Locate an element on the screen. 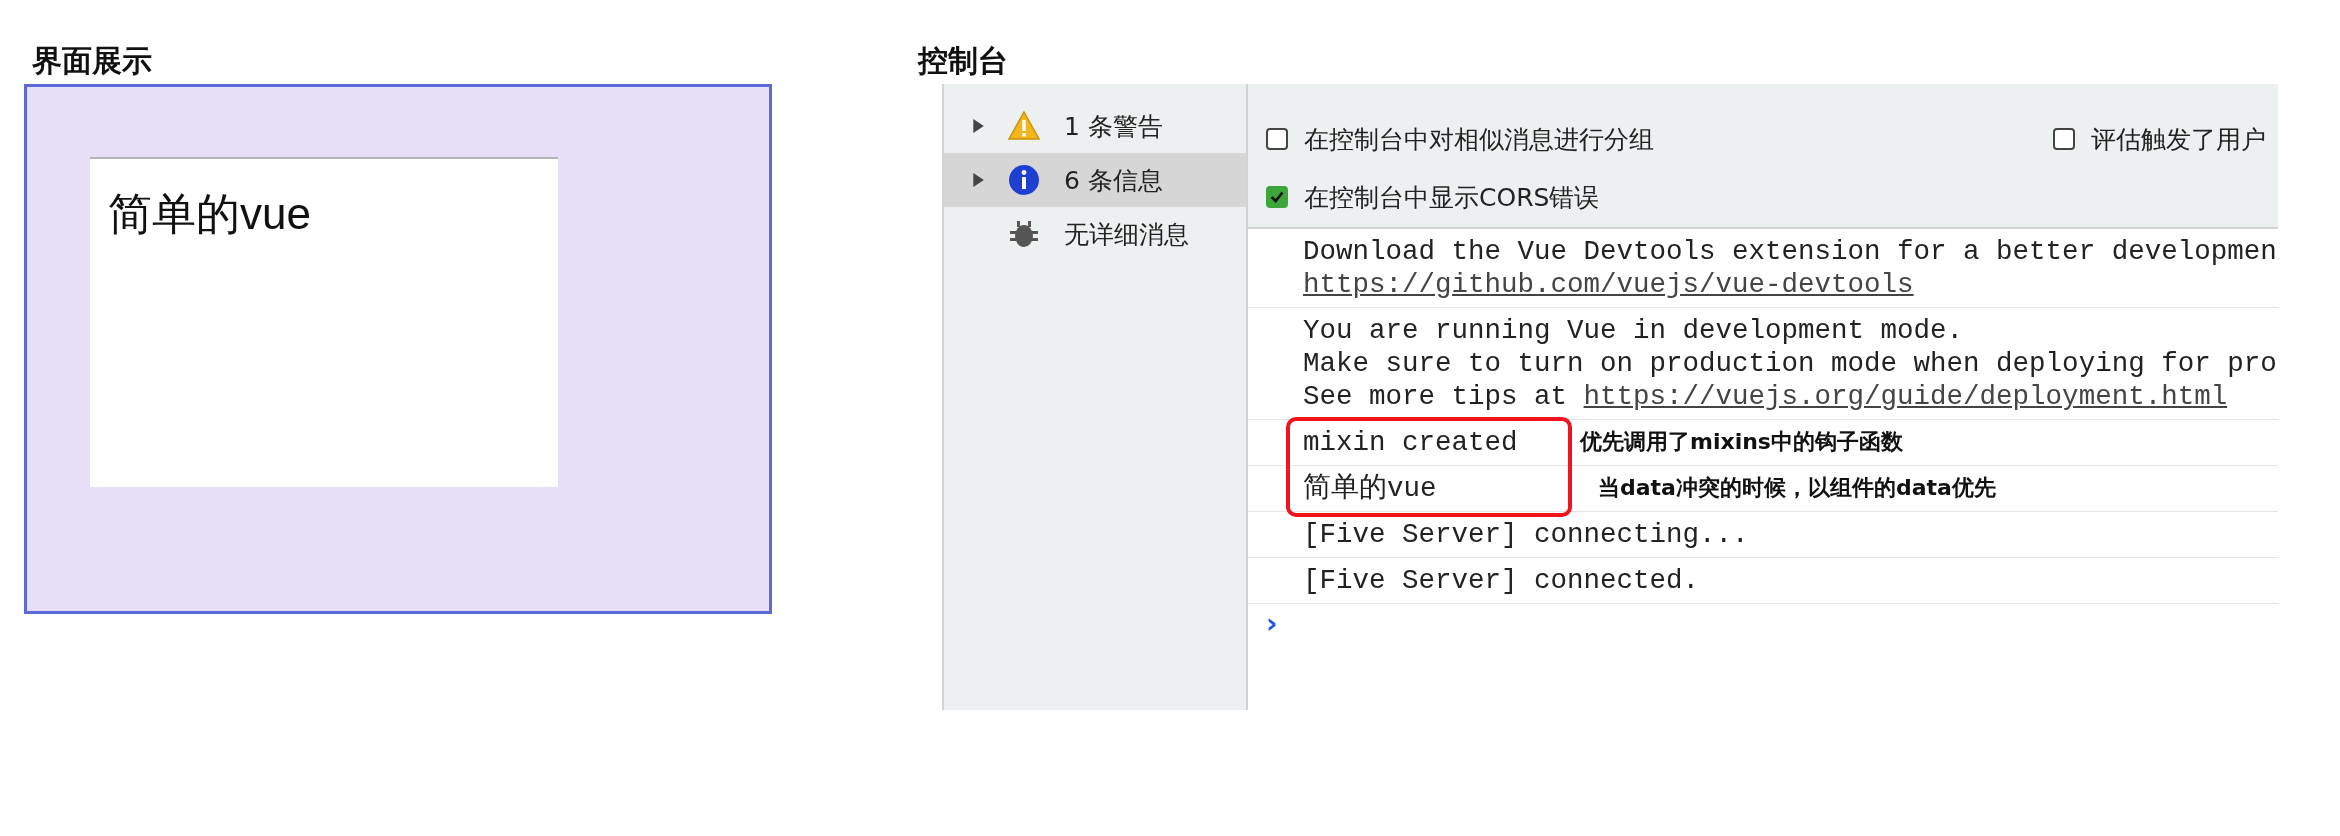 The height and width of the screenshot is (836, 2340). console-link: https://github.com/vuejs/vue-devtools is located at coordinates (1608, 284).